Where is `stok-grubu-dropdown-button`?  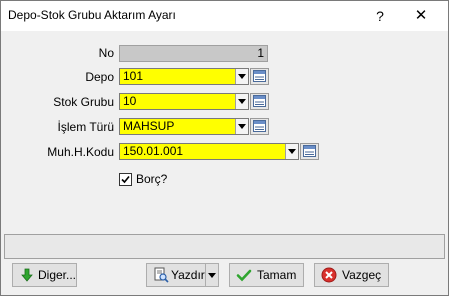
stok-grubu-dropdown-button is located at coordinates (241, 101).